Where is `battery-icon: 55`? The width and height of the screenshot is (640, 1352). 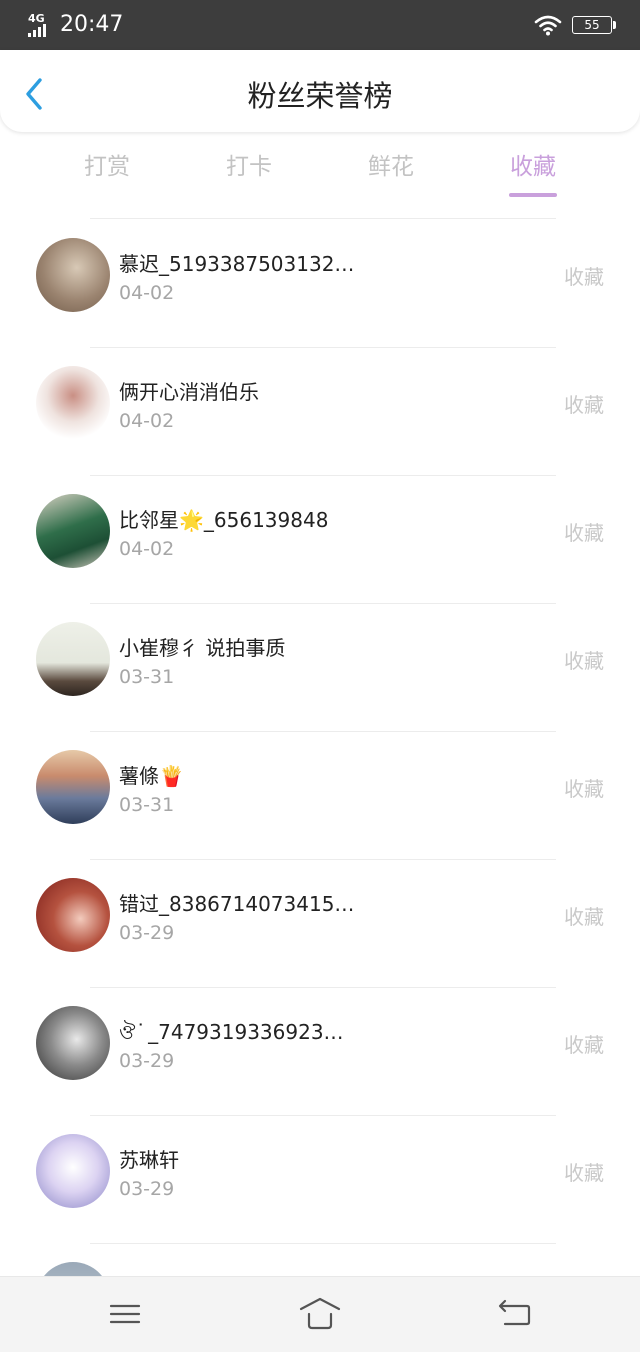 battery-icon: 55 is located at coordinates (594, 25).